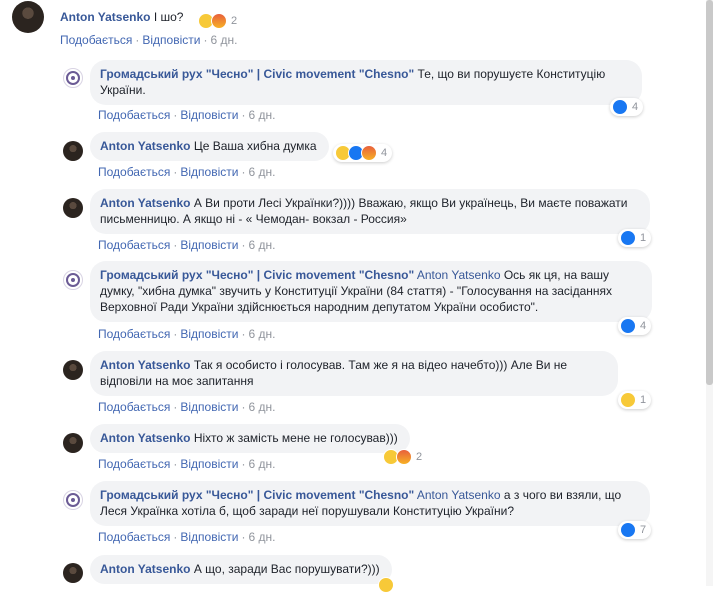 The width and height of the screenshot is (713, 594). What do you see at coordinates (168, 17) in the screenshot?
I see `comment-text: І шо?` at bounding box center [168, 17].